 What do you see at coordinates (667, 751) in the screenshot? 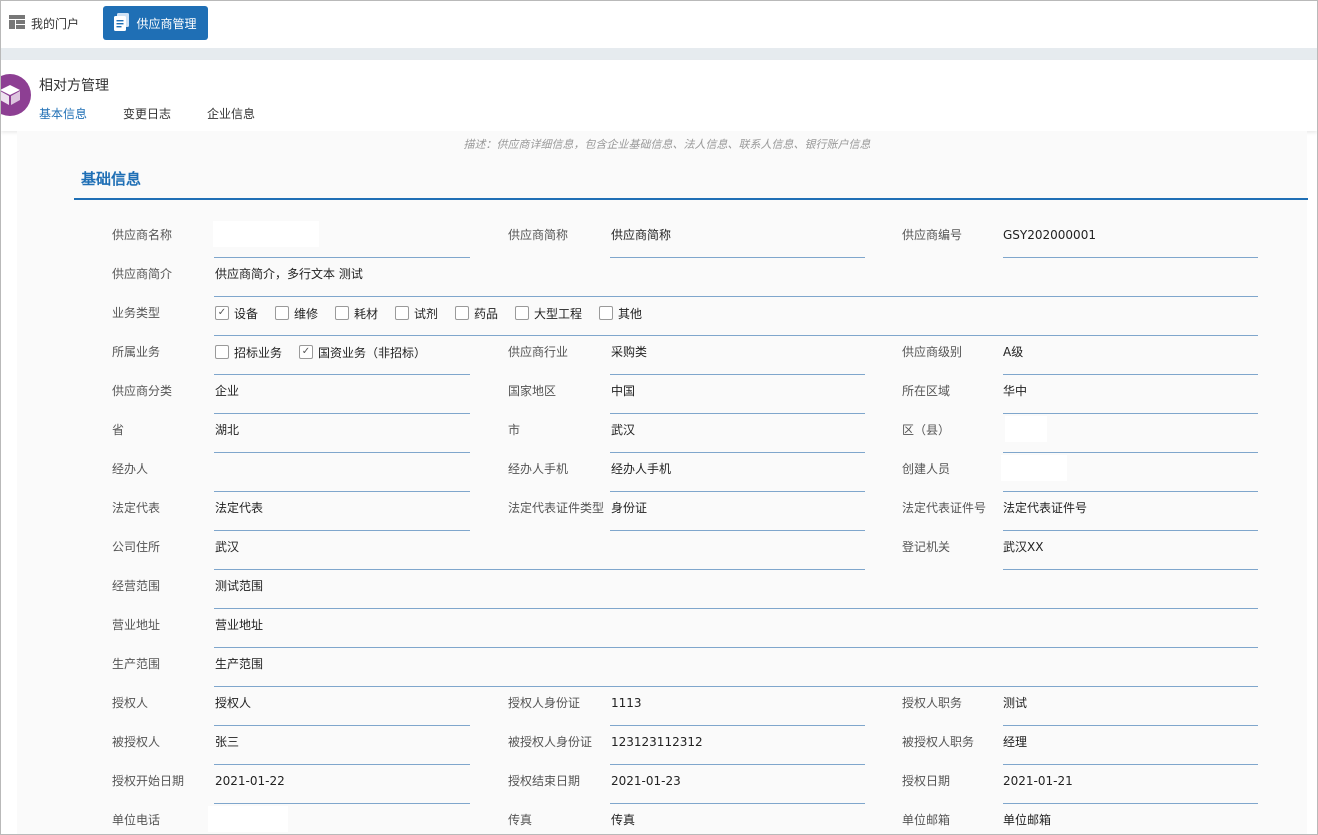
I see `form-row: 被授权人 张三 被授权人身份证 123123112312 被授权人职务 经理` at bounding box center [667, 751].